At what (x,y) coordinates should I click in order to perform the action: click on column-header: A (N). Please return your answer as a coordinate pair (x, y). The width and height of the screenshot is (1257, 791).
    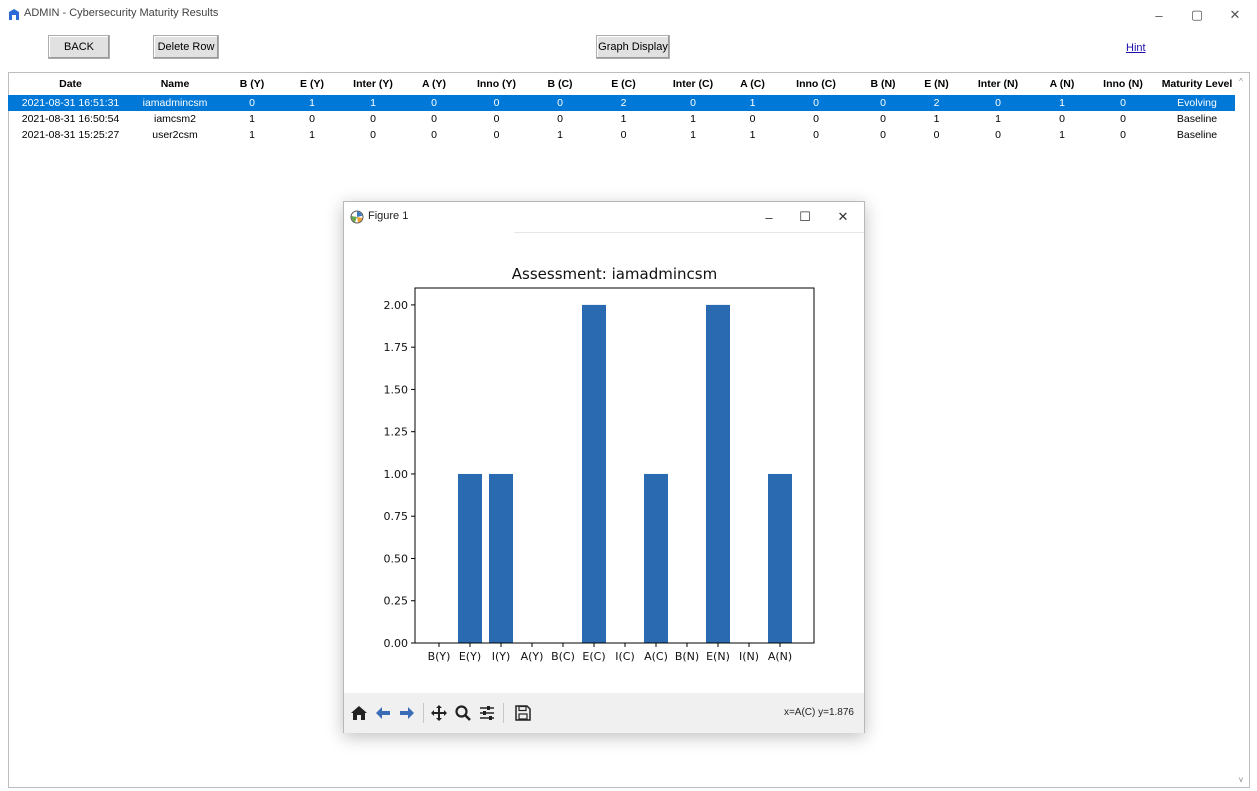
    Looking at the image, I should click on (1062, 84).